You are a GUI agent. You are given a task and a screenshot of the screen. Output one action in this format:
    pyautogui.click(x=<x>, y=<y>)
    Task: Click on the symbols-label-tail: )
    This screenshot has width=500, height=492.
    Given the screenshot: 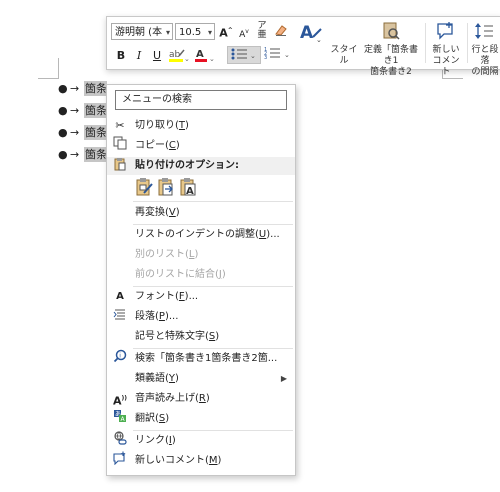 What is the action you would take?
    pyautogui.click(x=217, y=336)
    